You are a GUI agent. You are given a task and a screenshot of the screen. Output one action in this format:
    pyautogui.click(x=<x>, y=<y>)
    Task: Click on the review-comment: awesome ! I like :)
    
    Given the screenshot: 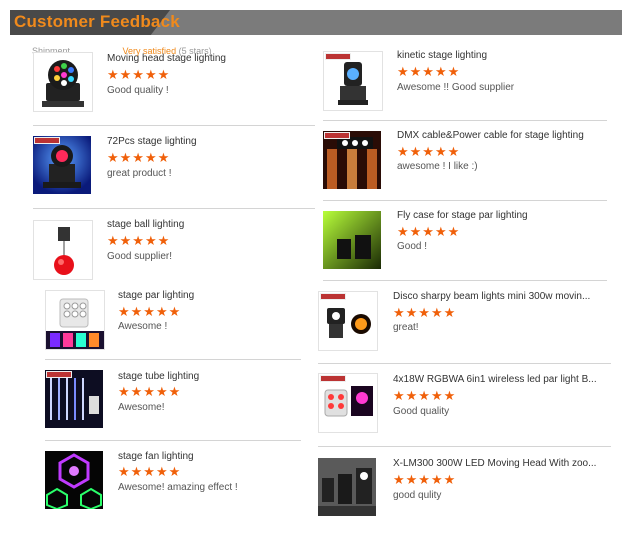 What is the action you would take?
    pyautogui.click(x=437, y=166)
    